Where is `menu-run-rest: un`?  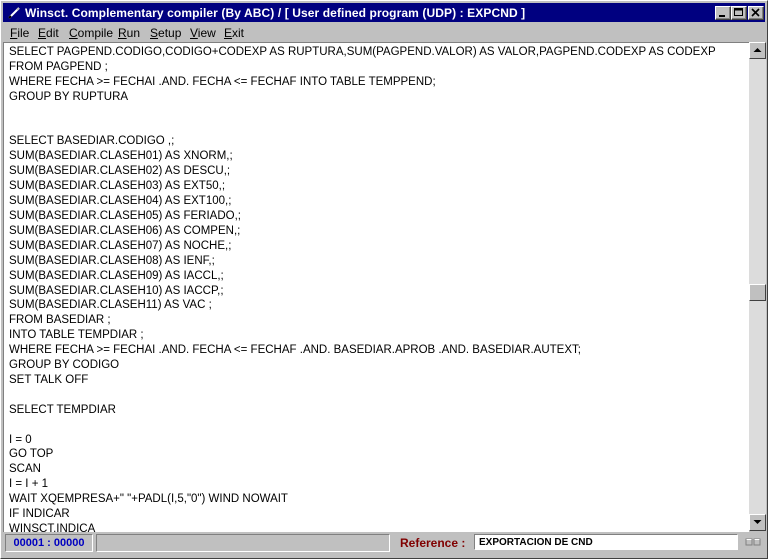
menu-run-rest: un is located at coordinates (133, 33).